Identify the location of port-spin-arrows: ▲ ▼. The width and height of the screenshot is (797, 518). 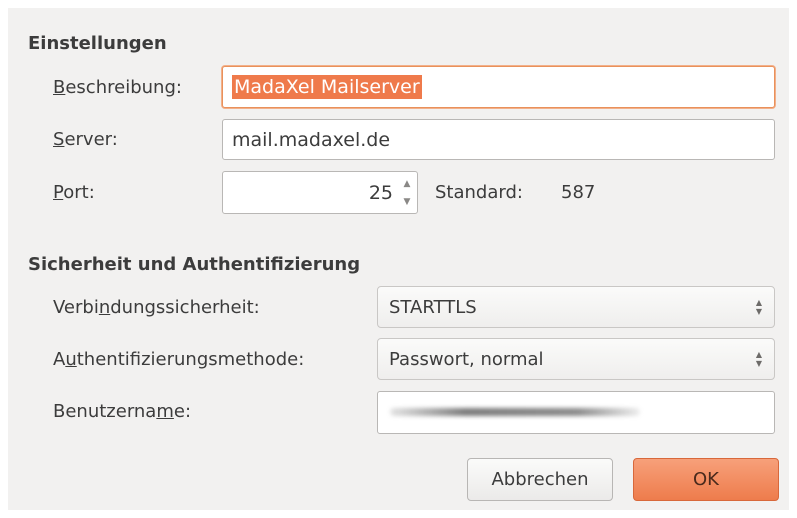
(407, 193).